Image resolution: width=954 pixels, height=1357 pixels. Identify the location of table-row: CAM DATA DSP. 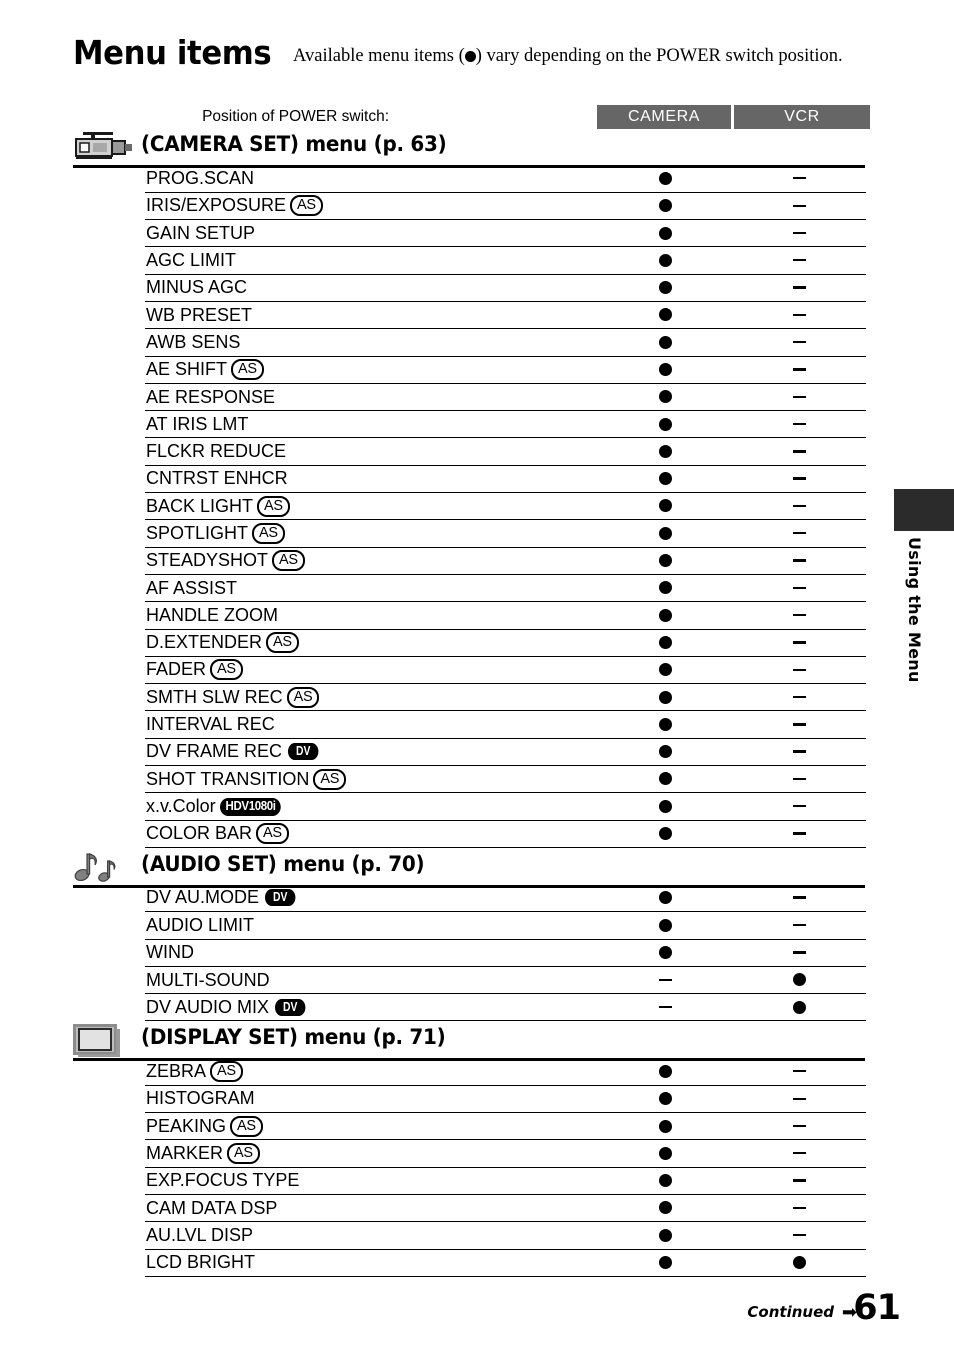
(469, 1208).